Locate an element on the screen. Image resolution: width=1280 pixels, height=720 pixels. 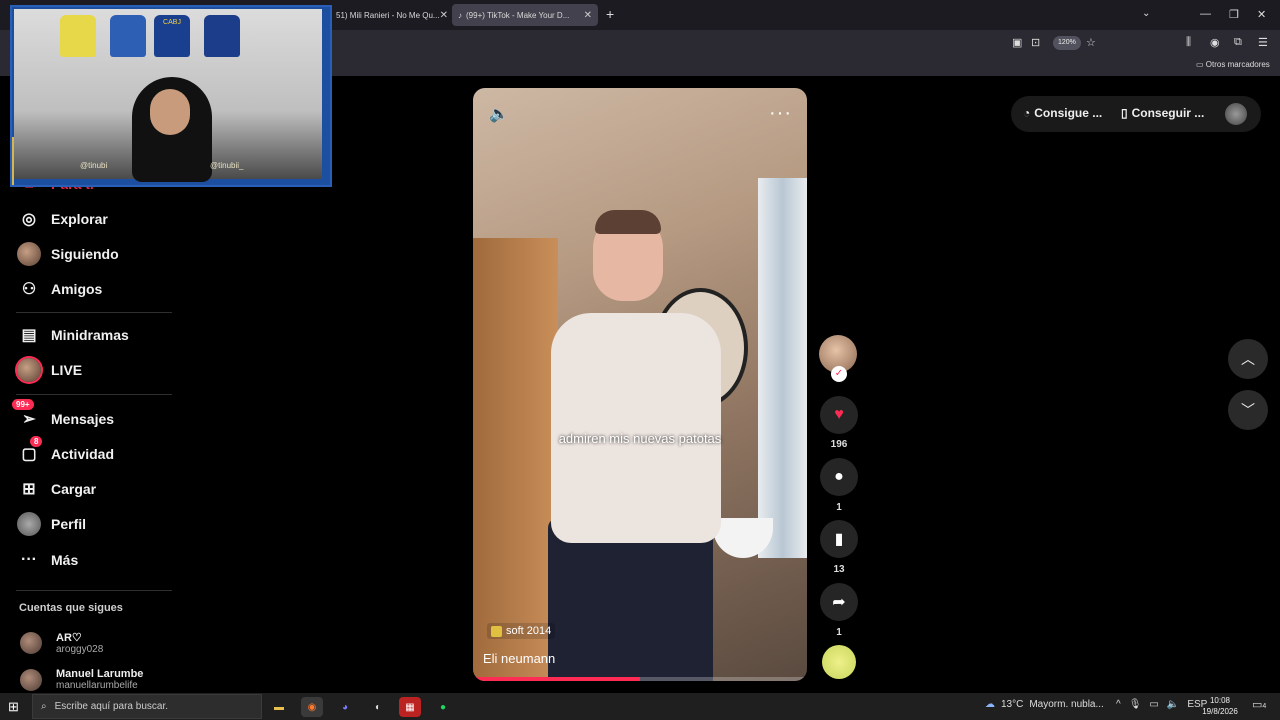
previous-video-button: ︿ is located at coordinates (1248, 359).